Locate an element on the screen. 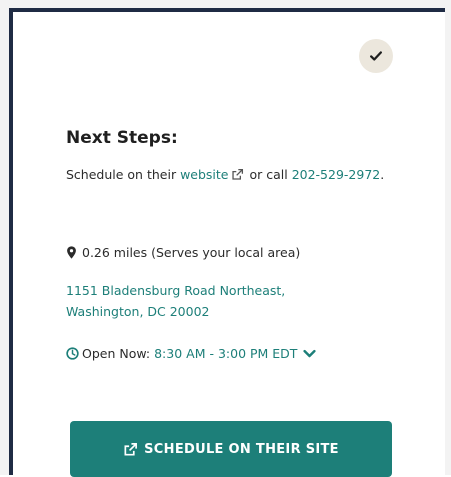  selected-check-button is located at coordinates (376, 56).